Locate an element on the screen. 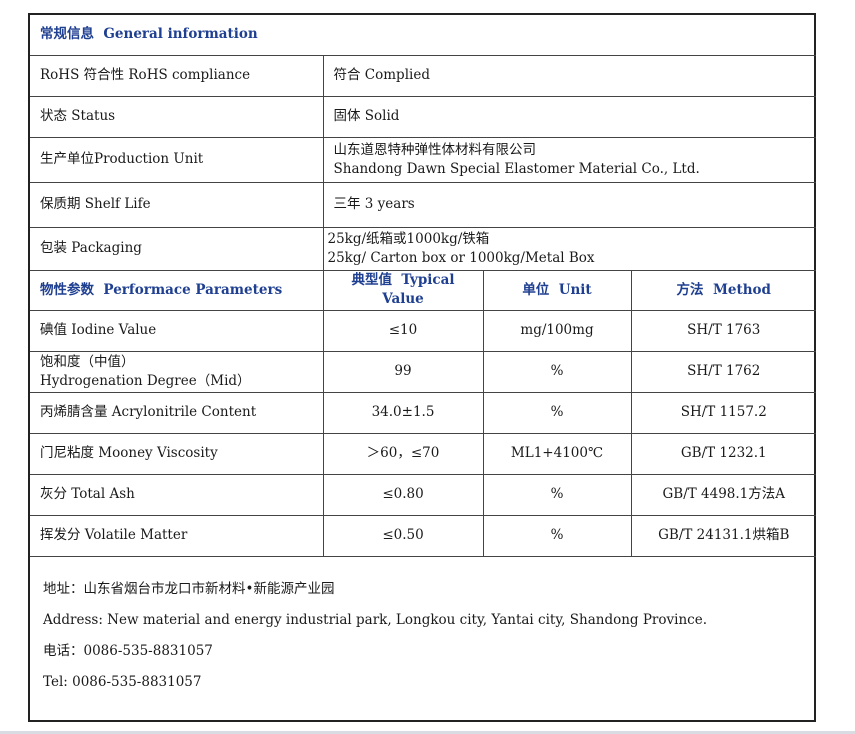  typical-header: 典型值 Typical Value is located at coordinates (403, 290).